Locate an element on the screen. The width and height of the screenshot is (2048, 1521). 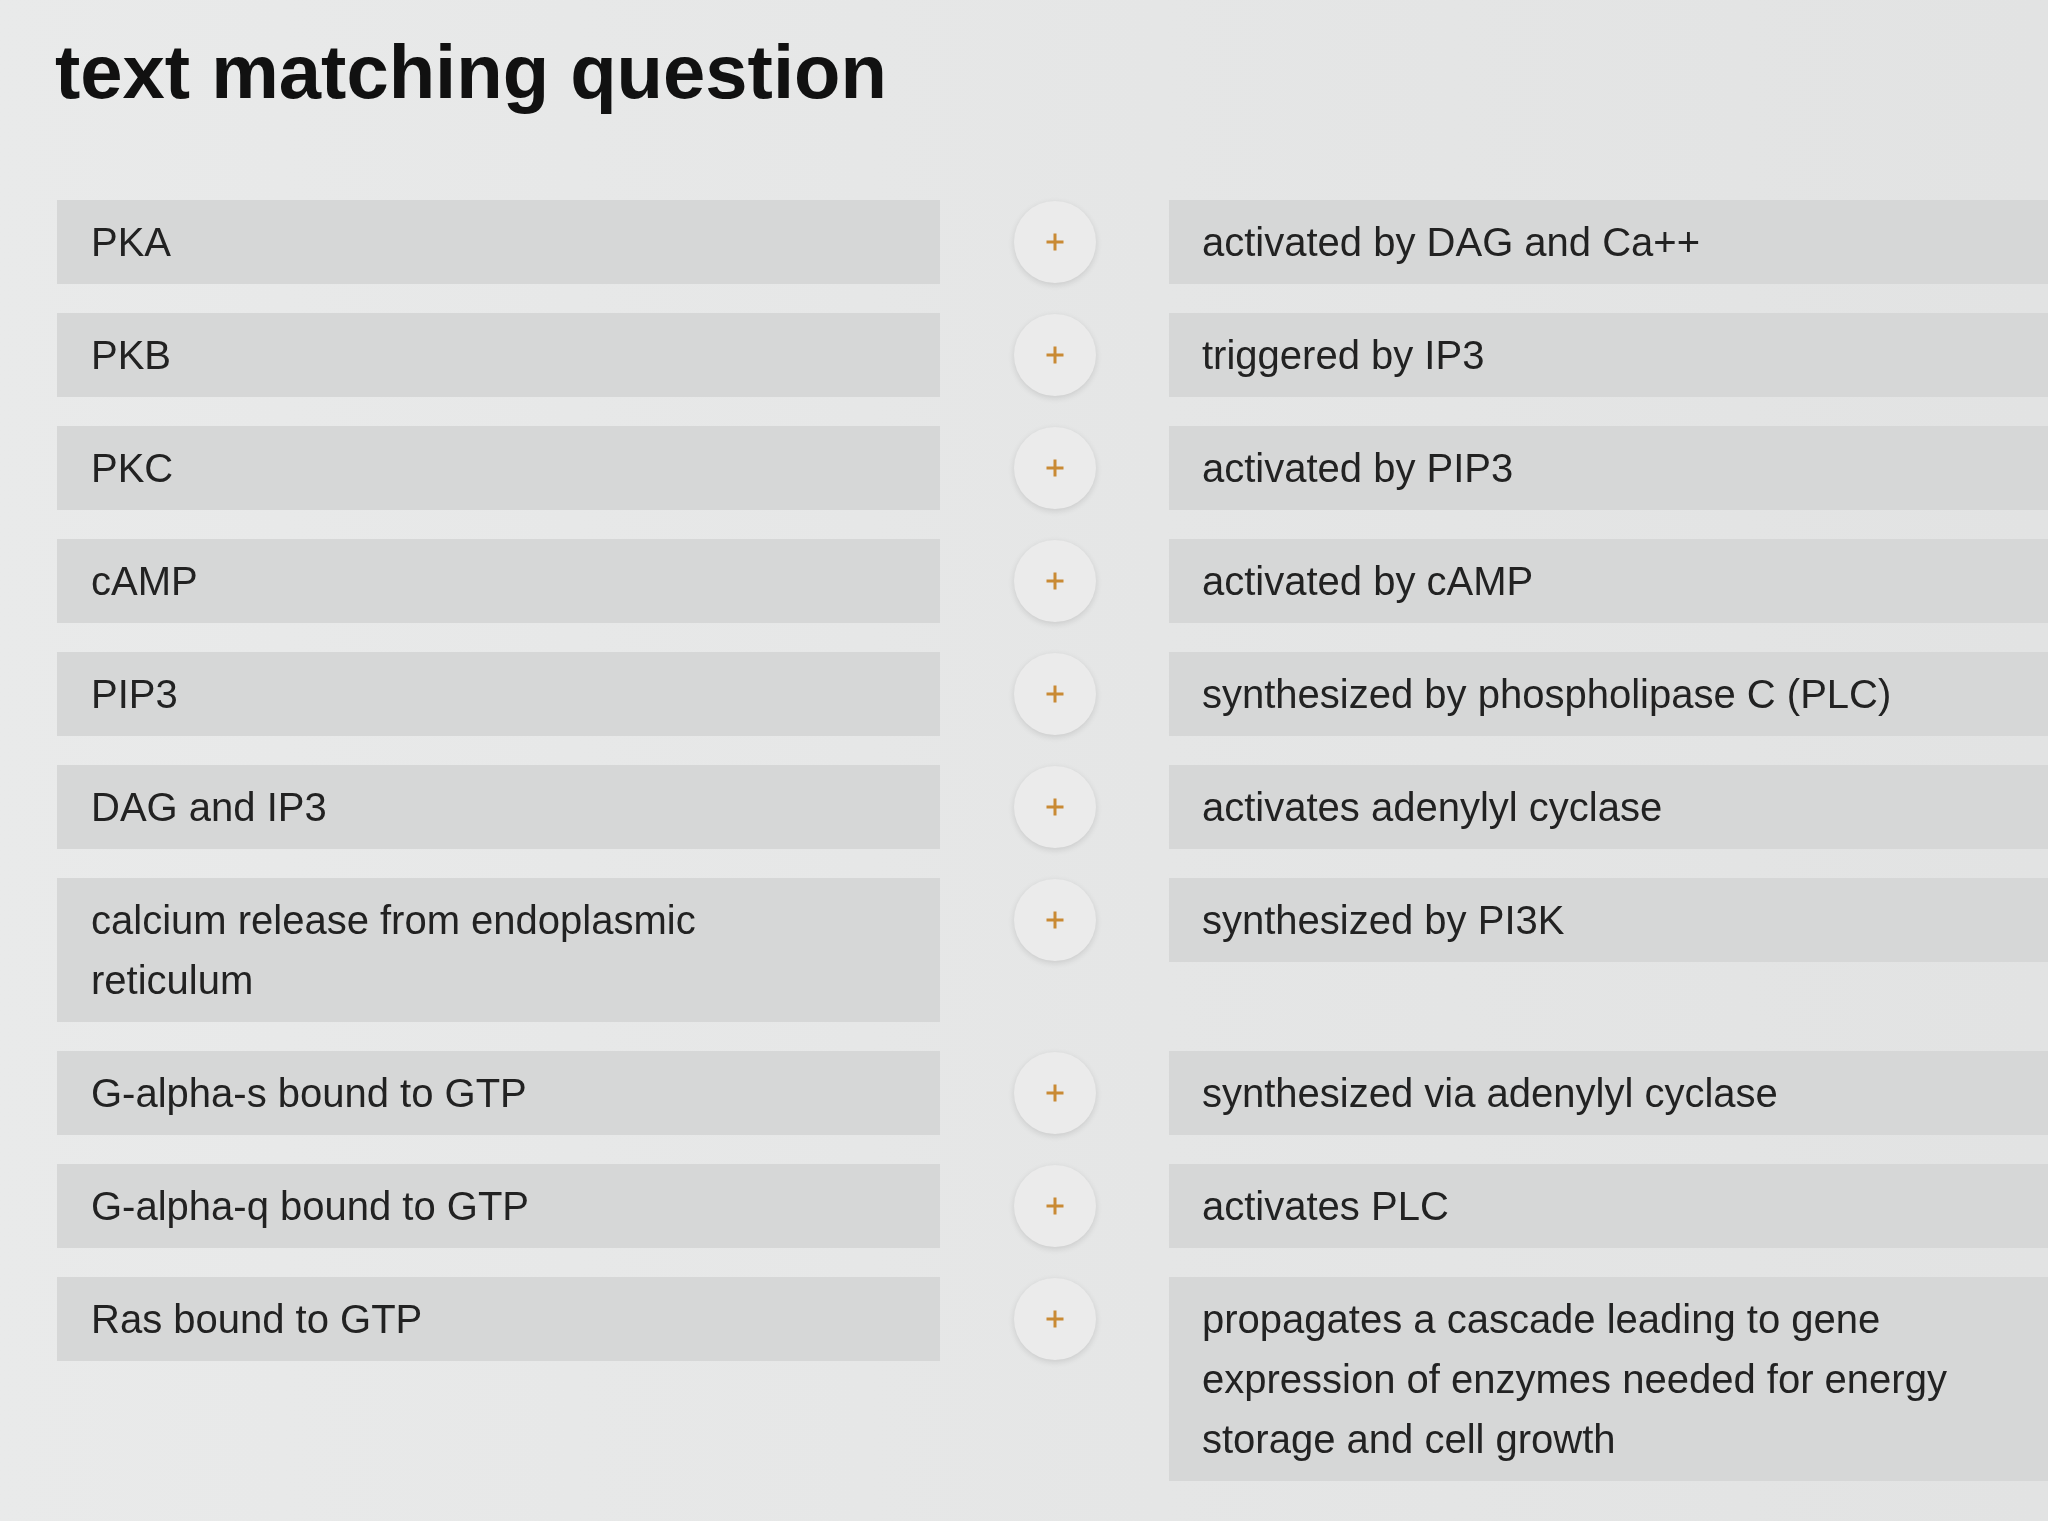
prompt-option: cAMP is located at coordinates (498, 581).